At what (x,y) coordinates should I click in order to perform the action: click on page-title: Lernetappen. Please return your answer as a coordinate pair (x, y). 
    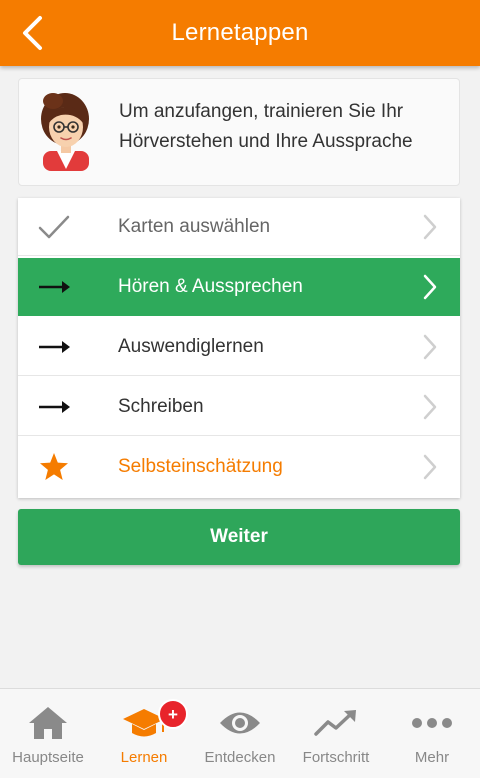
    Looking at the image, I should click on (240, 32).